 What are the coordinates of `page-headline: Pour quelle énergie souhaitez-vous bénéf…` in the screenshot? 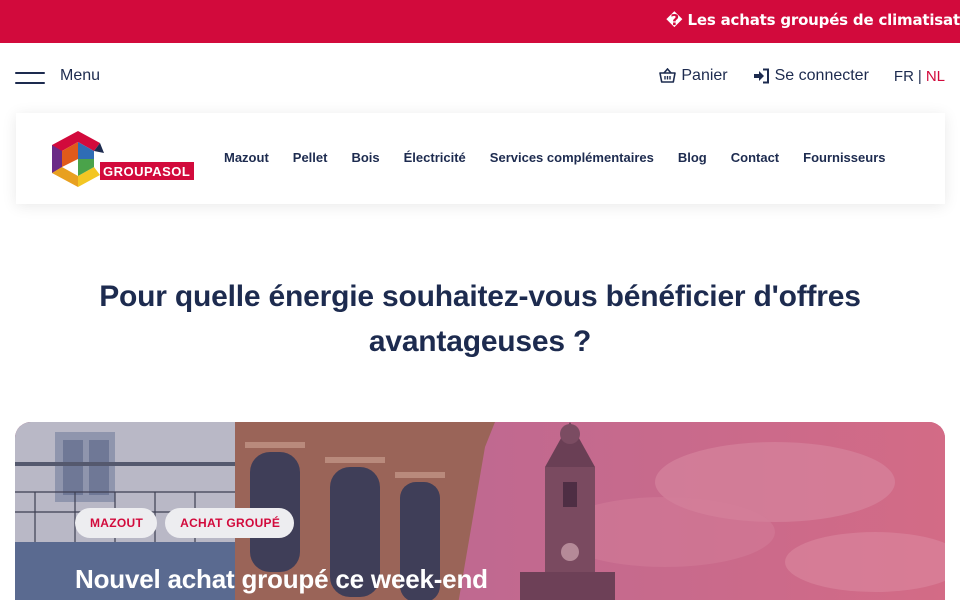 It's located at (480, 319).